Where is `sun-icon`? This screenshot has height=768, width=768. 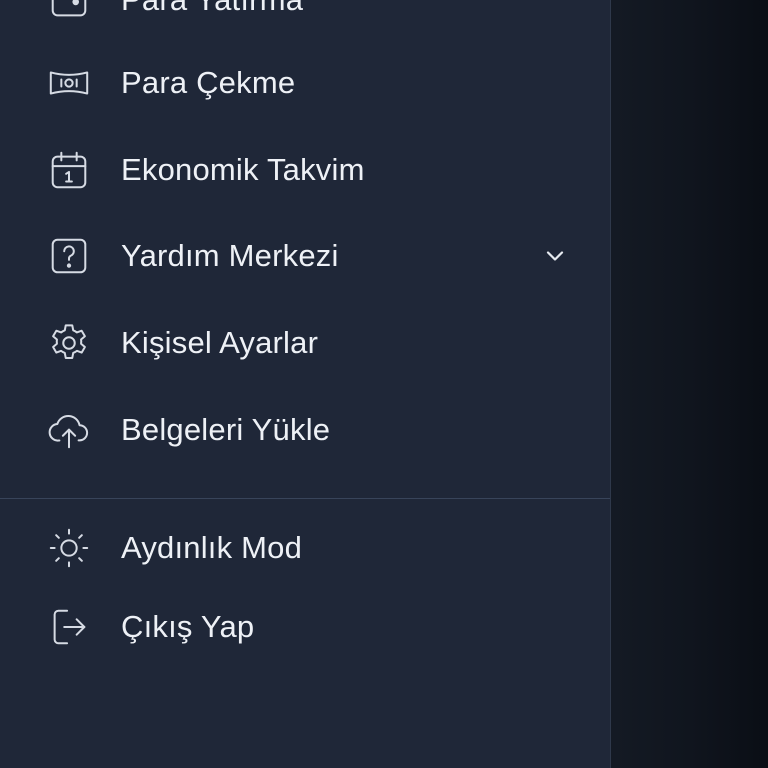
sun-icon is located at coordinates (69, 548).